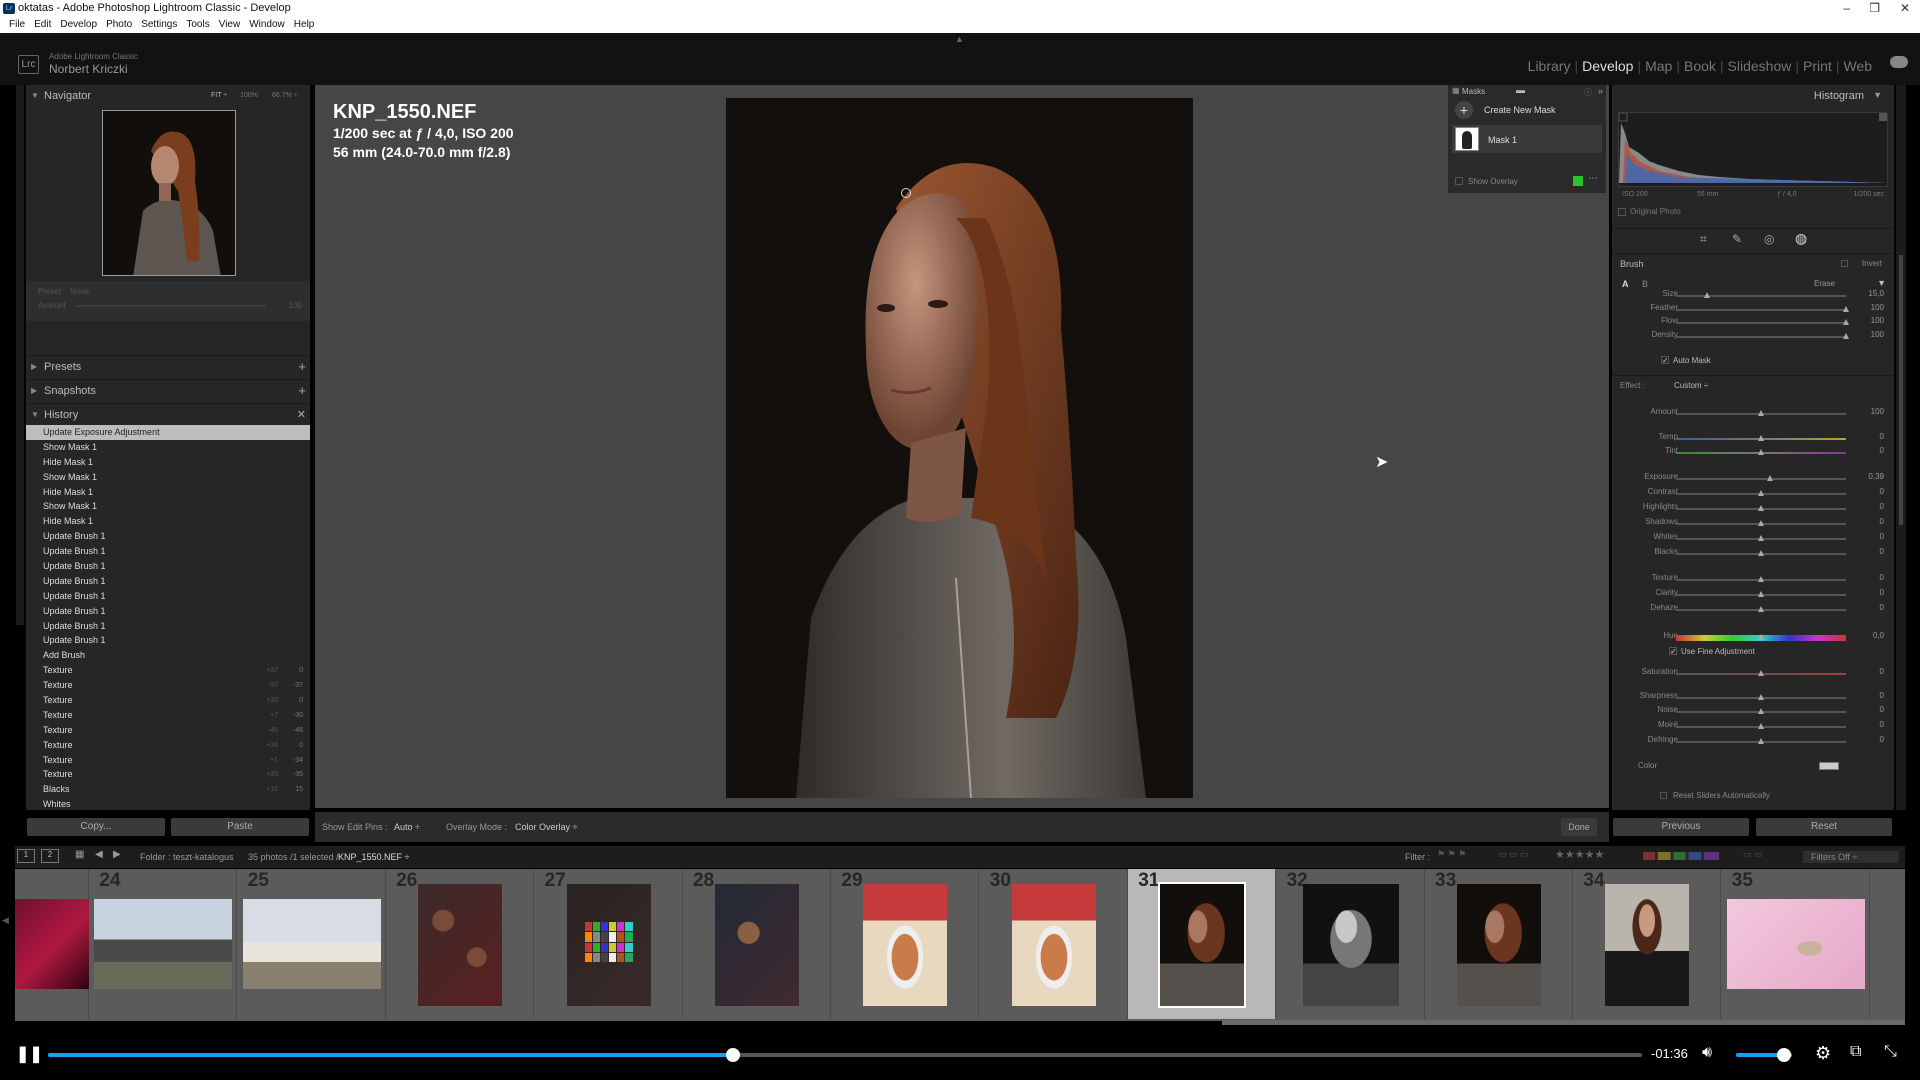 The width and height of the screenshot is (1920, 1080). What do you see at coordinates (1753, 439) in the screenshot?
I see `slider-temp: Temp 0` at bounding box center [1753, 439].